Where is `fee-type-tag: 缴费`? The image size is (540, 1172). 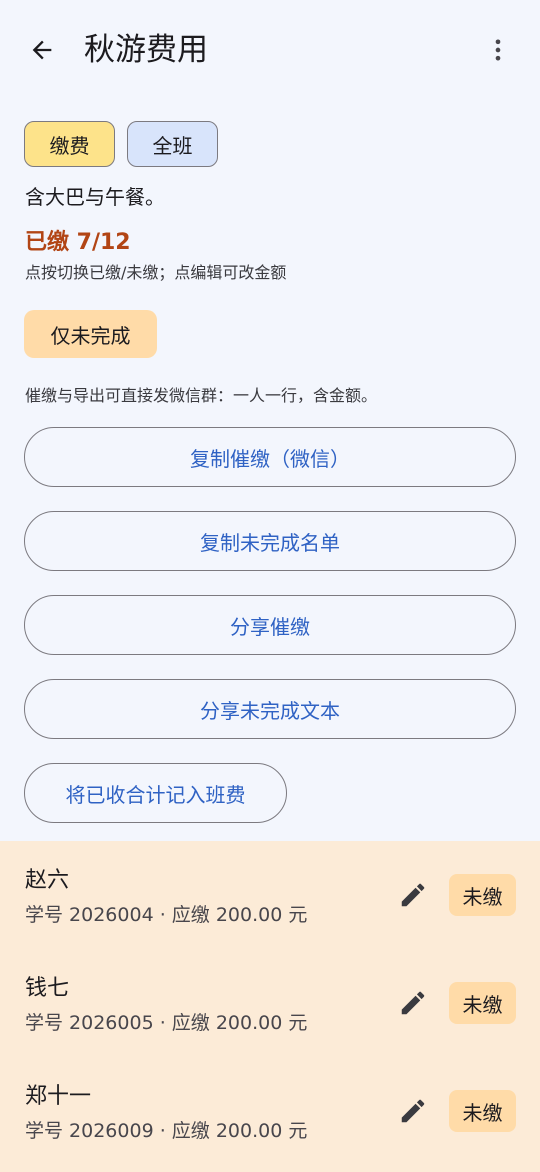 fee-type-tag: 缴费 is located at coordinates (69, 144).